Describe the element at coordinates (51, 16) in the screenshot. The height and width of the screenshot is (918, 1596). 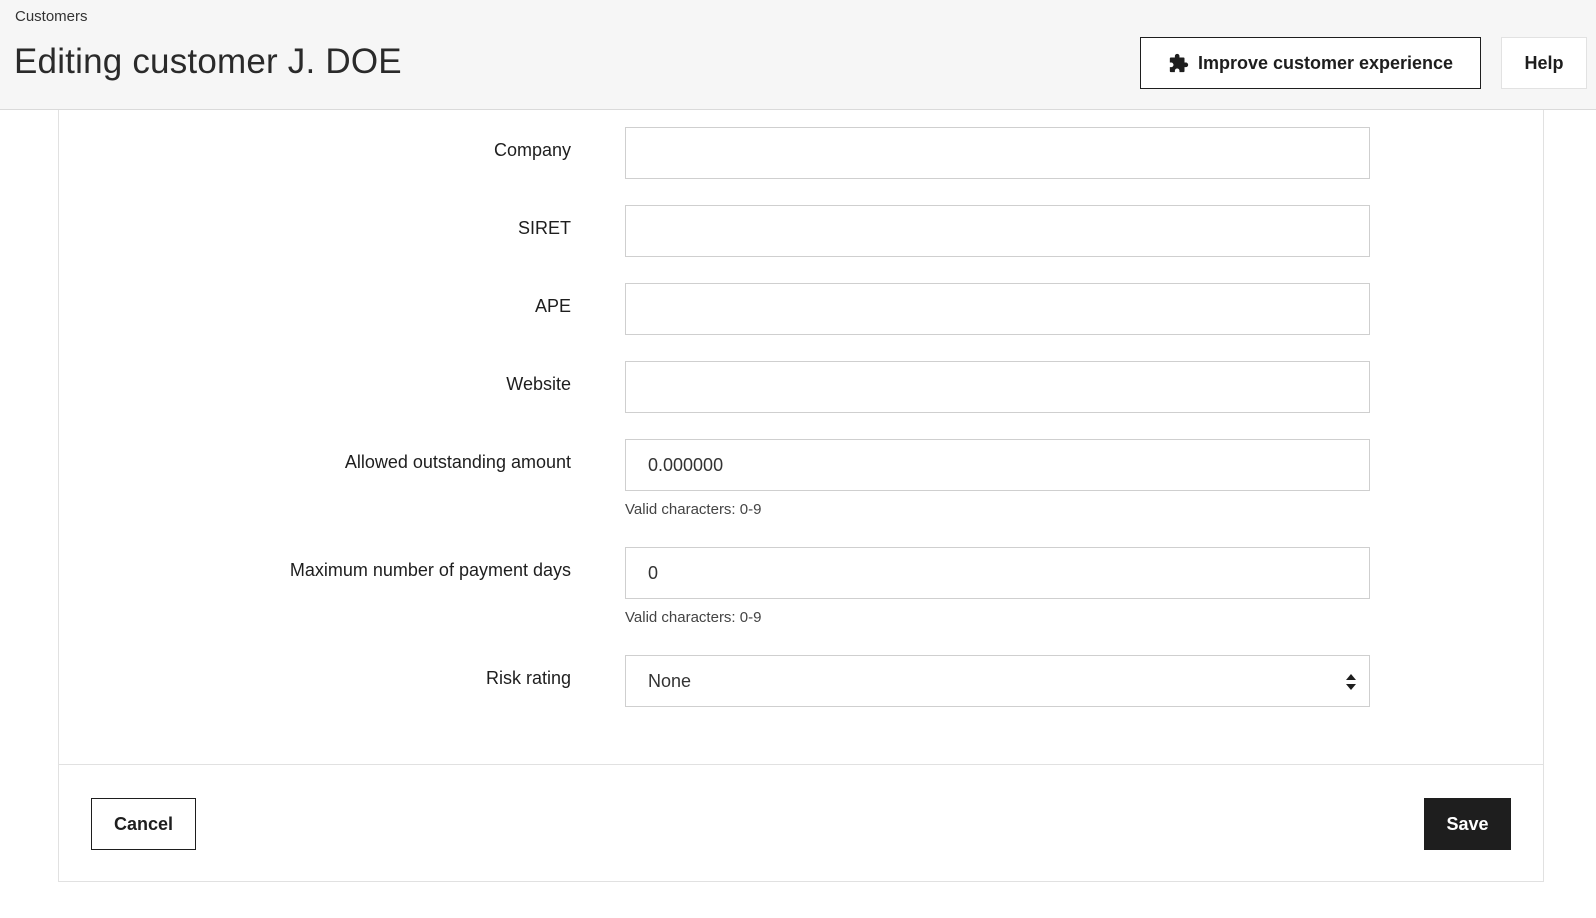
I see `breadcrumb: Customers` at that location.